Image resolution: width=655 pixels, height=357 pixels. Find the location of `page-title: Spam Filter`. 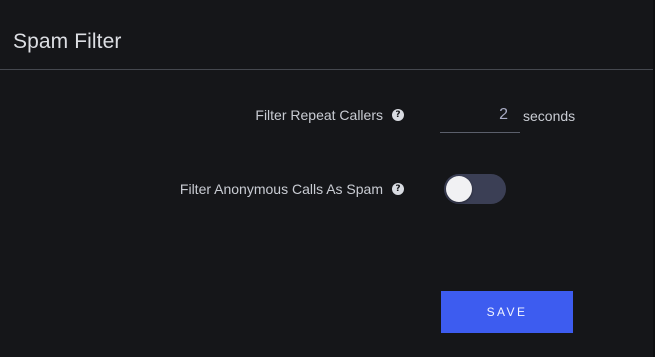

page-title: Spam Filter is located at coordinates (67, 41).